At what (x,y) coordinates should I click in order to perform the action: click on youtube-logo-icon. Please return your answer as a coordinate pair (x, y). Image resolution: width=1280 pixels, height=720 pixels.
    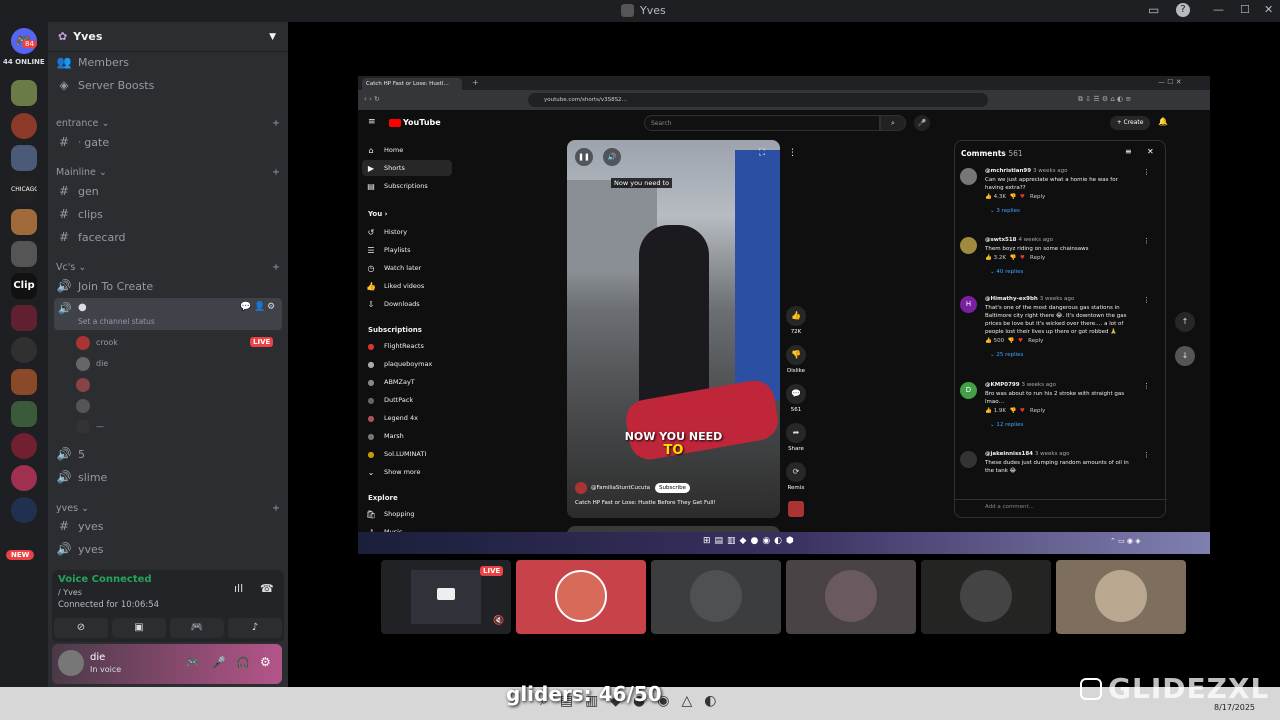
    Looking at the image, I should click on (395, 123).